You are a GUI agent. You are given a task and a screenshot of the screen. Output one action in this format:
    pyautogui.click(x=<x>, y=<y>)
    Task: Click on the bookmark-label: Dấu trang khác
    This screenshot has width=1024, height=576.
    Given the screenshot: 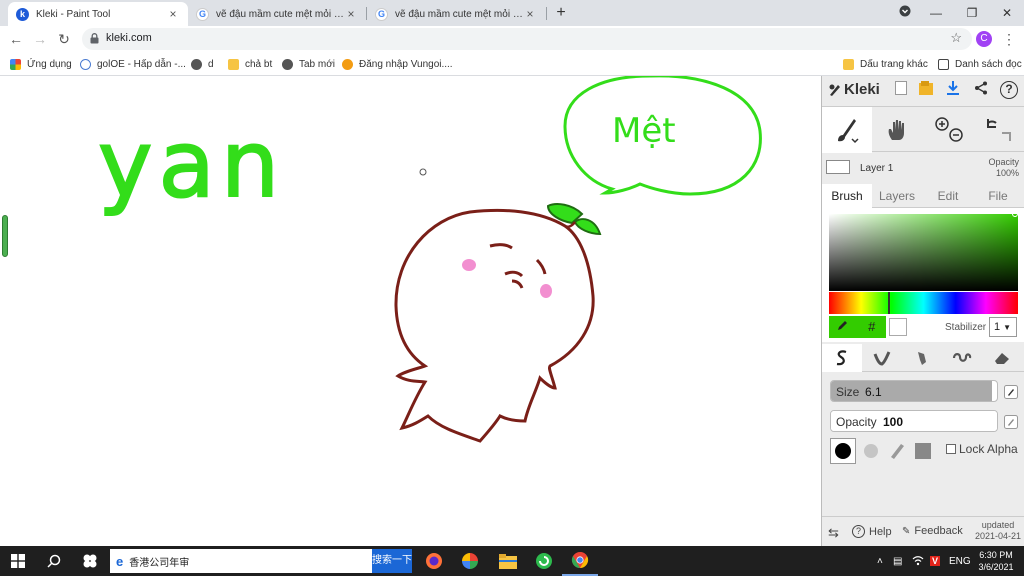 What is the action you would take?
    pyautogui.click(x=894, y=64)
    